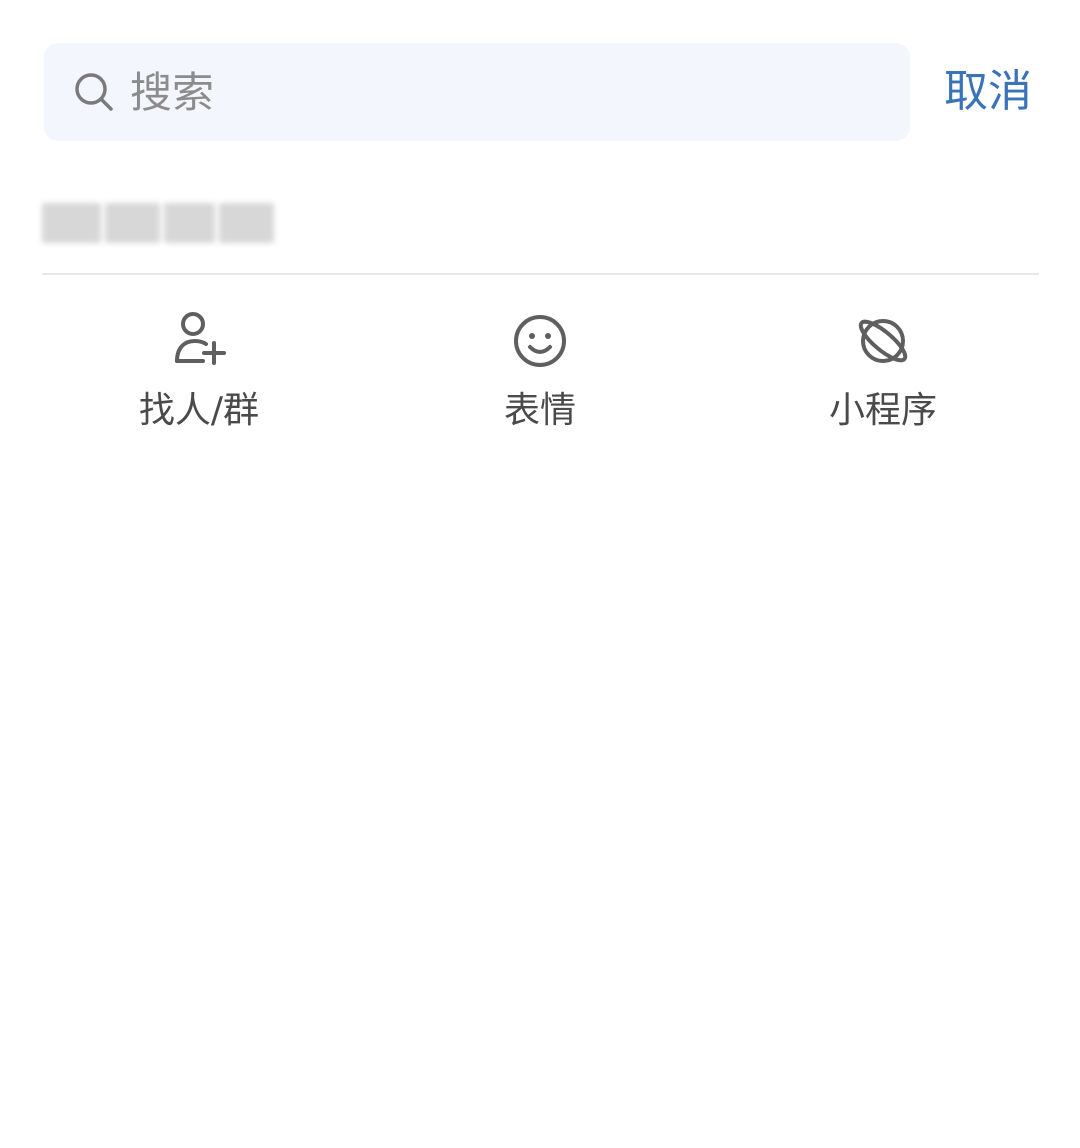 The image size is (1080, 1148). What do you see at coordinates (200, 338) in the screenshot?
I see `add-person-icon` at bounding box center [200, 338].